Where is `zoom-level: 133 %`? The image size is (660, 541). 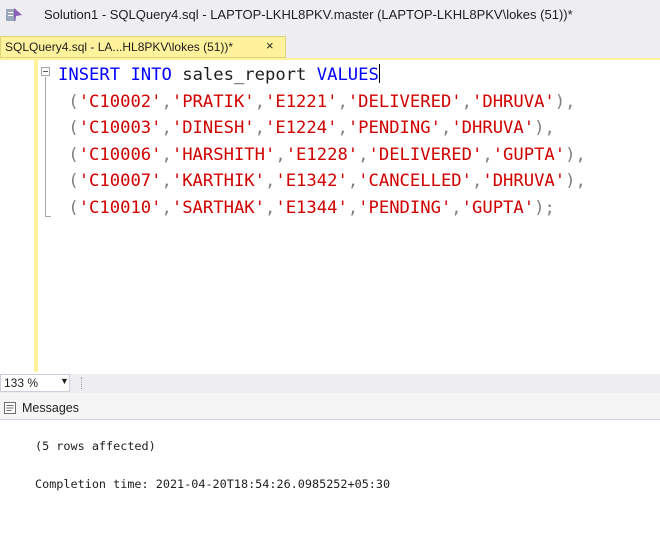 zoom-level: 133 % is located at coordinates (21, 383).